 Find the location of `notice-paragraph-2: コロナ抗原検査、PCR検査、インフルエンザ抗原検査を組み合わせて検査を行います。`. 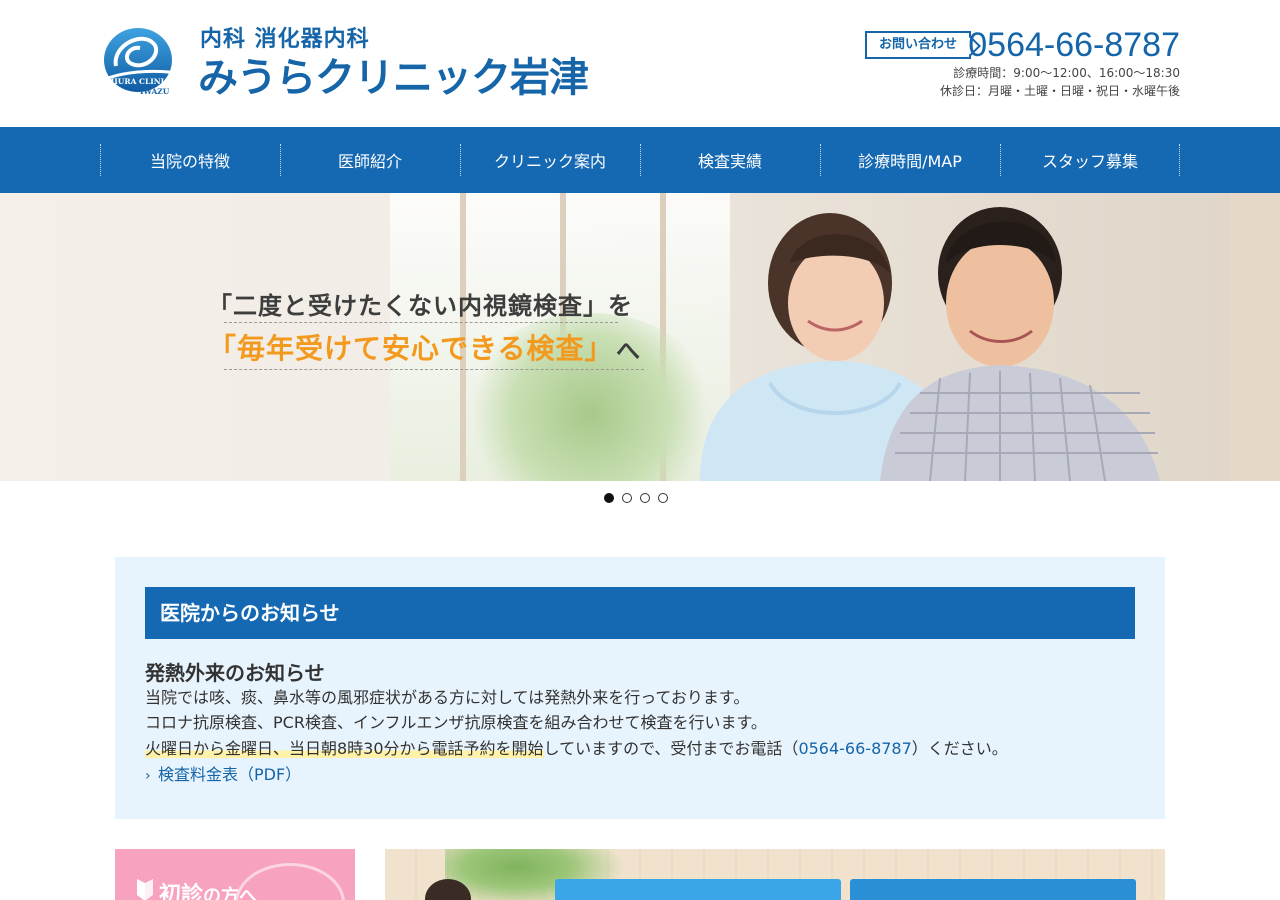

notice-paragraph-2: コロナ抗原検査、PCR検査、インフルエンザ抗原検査を組み合わせて検査を行います。 is located at coordinates (456, 722).